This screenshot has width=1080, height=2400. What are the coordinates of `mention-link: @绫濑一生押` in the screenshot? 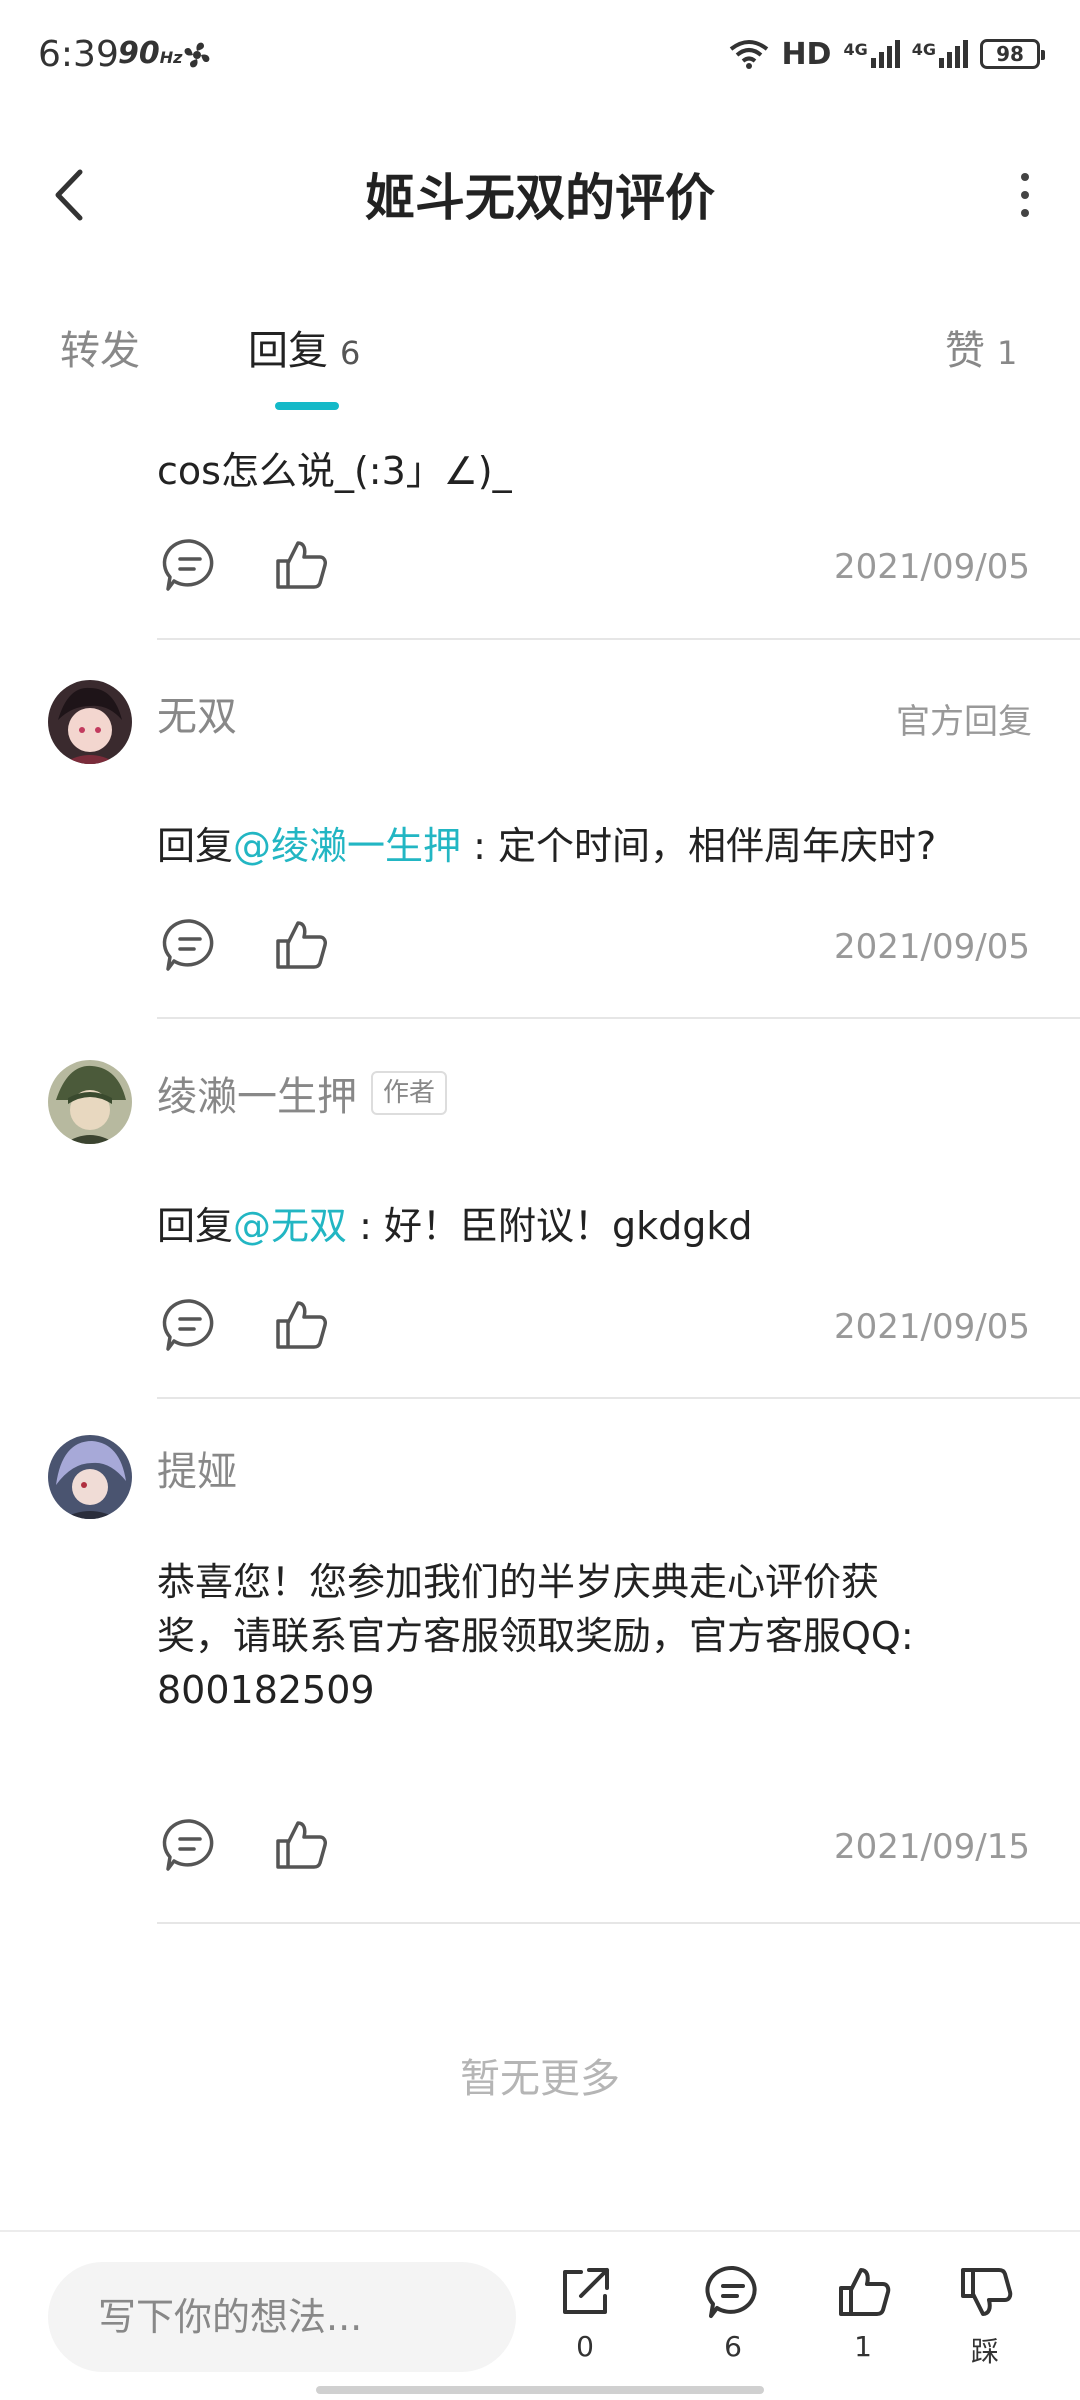 It's located at (347, 846).